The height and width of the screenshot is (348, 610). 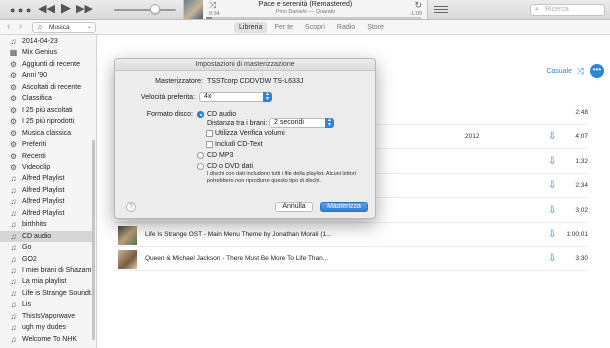 I want to click on sidebar-item: ♫ ThisIsVaporwave, so click(x=46, y=316).